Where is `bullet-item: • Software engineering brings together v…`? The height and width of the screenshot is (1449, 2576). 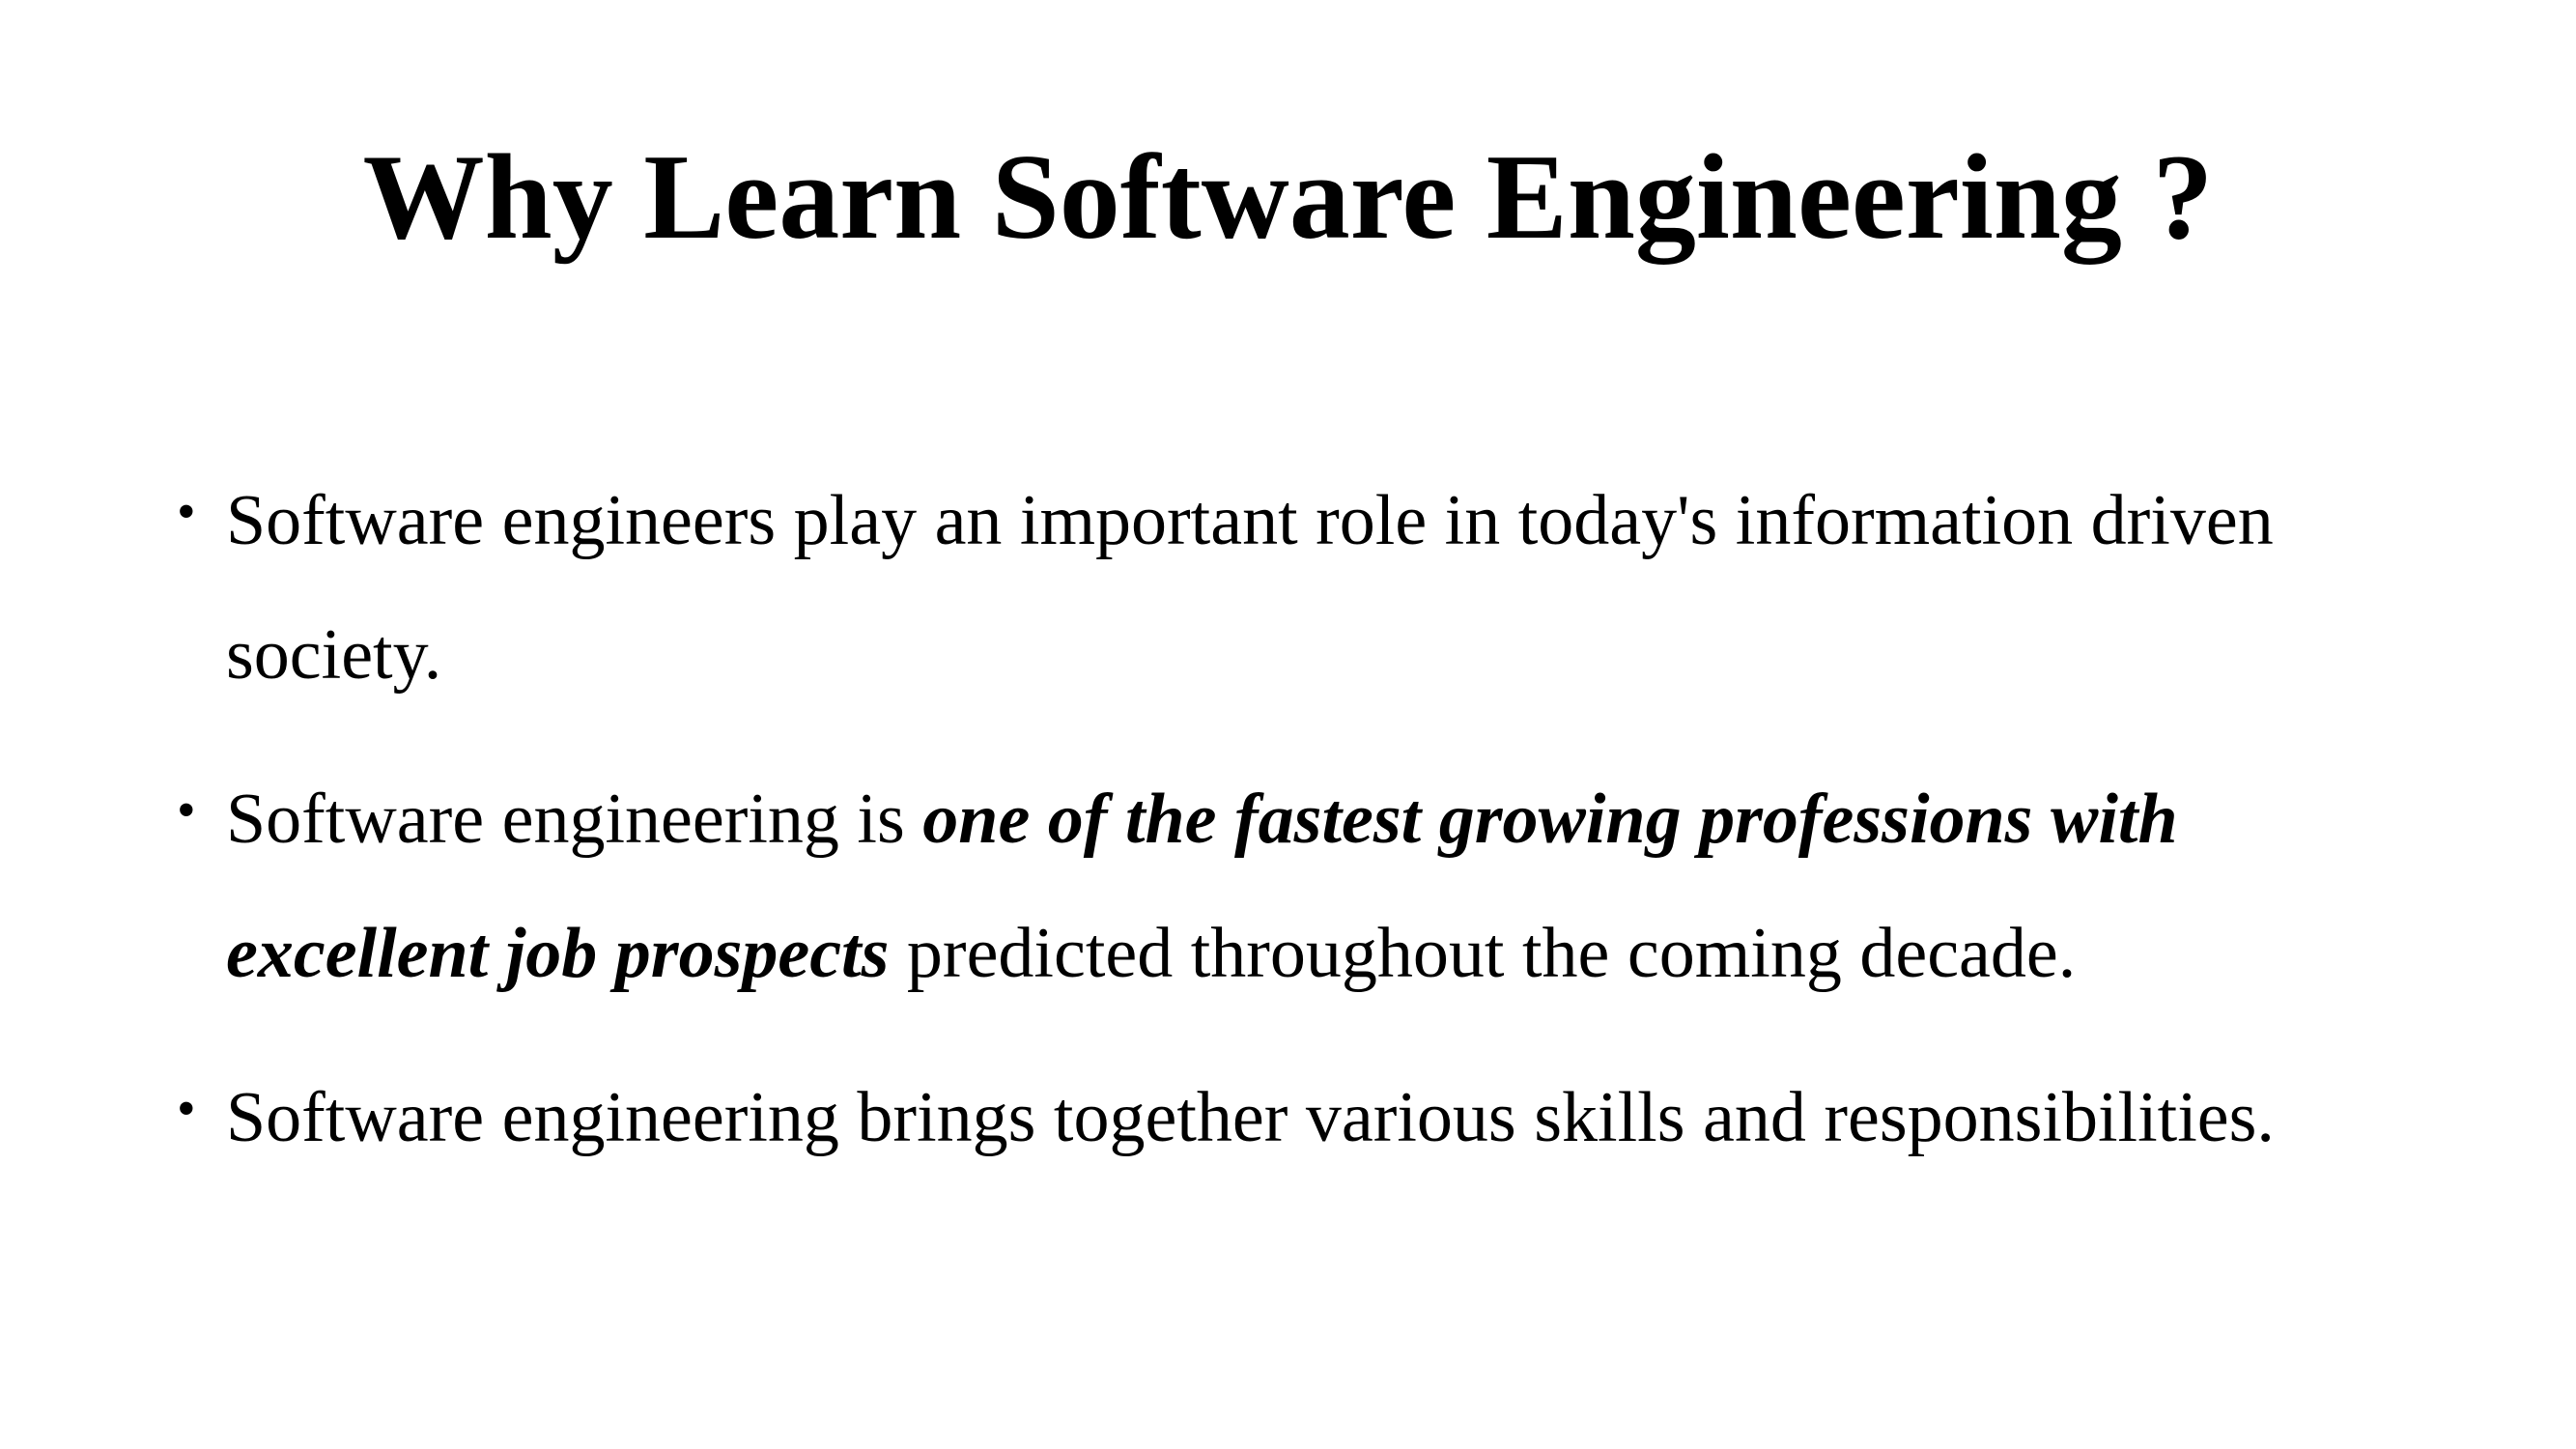 bullet-item: • Software engineering brings together v… is located at coordinates (1300, 1118).